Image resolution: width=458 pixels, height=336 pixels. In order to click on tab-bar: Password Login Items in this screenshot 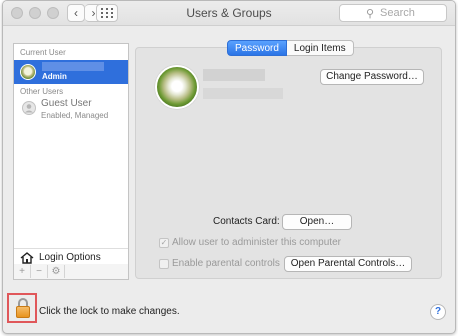, I will do `click(290, 48)`.